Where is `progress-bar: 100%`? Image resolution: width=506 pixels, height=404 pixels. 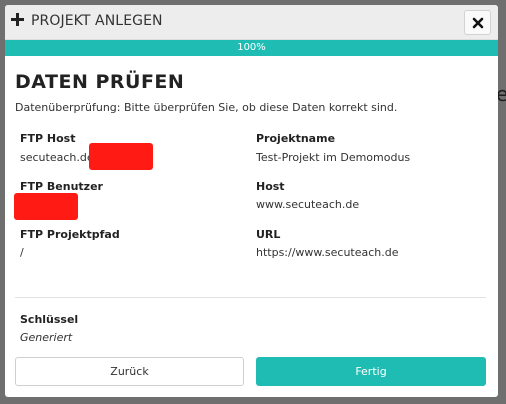 progress-bar: 100% is located at coordinates (251, 48).